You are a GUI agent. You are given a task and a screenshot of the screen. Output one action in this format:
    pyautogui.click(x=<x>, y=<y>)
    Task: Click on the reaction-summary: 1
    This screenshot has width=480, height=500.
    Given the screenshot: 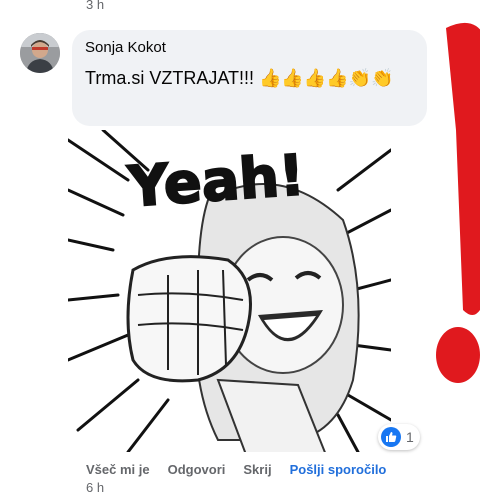 What is the action you would take?
    pyautogui.click(x=399, y=437)
    